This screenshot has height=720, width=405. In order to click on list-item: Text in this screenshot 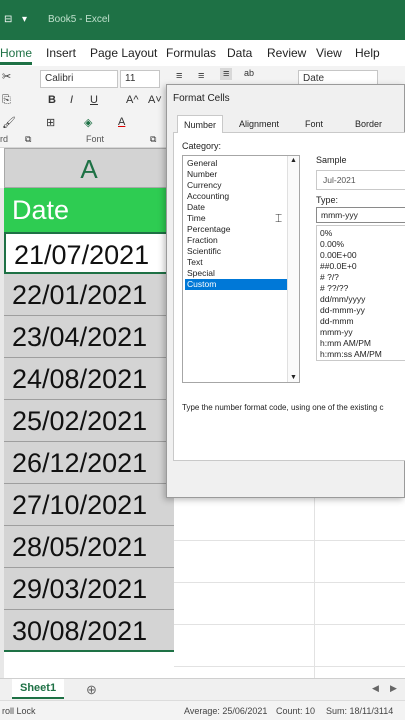, I will do `click(236, 262)`.